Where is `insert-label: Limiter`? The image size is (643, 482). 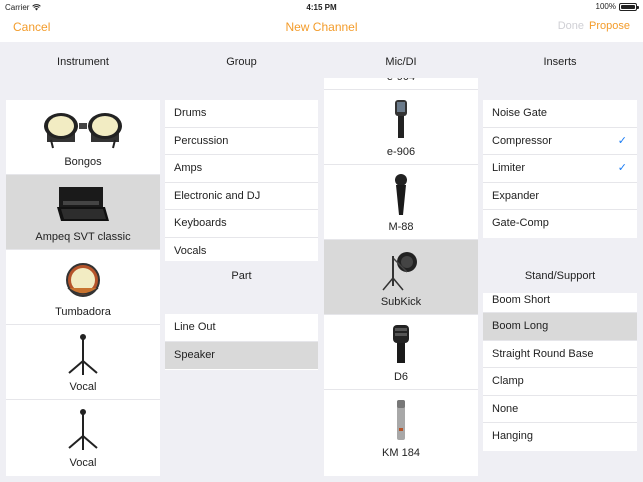 insert-label: Limiter is located at coordinates (509, 168).